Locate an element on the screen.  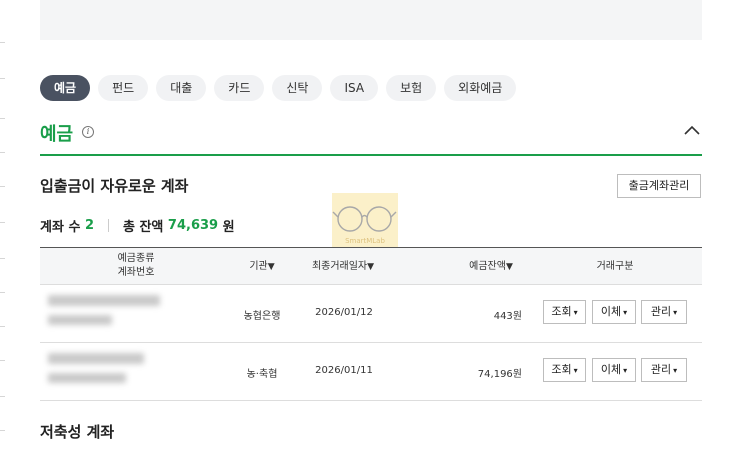
header-balance-label: 예금잔액 is located at coordinates (487, 266).